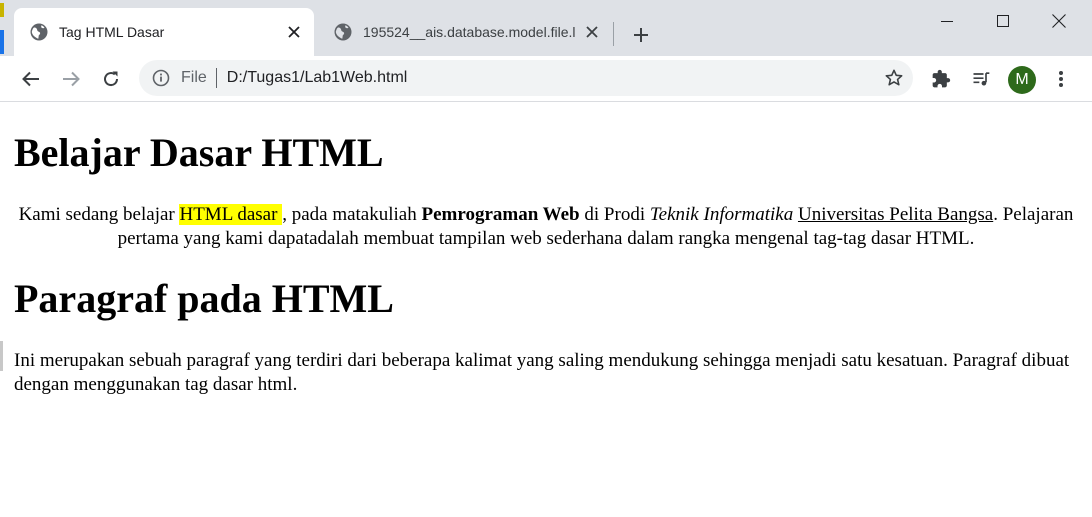 The height and width of the screenshot is (517, 1092). I want to click on tab-inactive: 195524__ais.database.model.file.l, so click(465, 32).